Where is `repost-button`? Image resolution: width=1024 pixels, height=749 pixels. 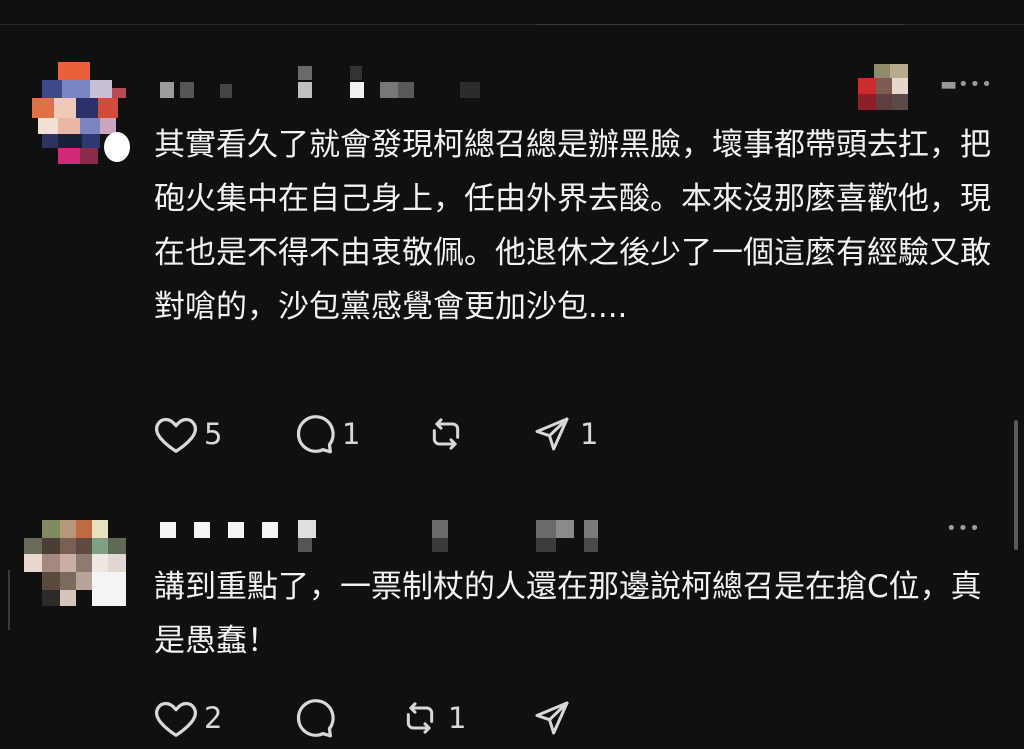
repost-button is located at coordinates (449, 434).